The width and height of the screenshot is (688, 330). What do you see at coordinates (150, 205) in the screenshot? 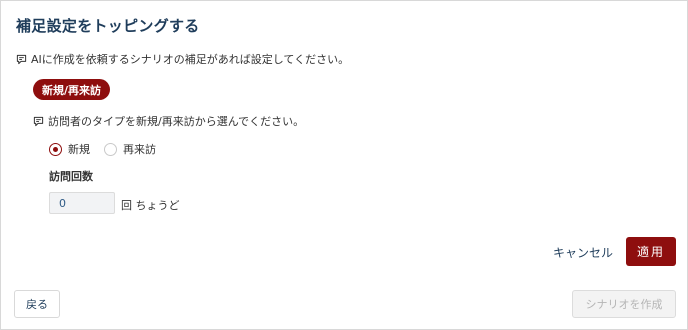
I see `visit-count-unit: 回 ちょうど` at bounding box center [150, 205].